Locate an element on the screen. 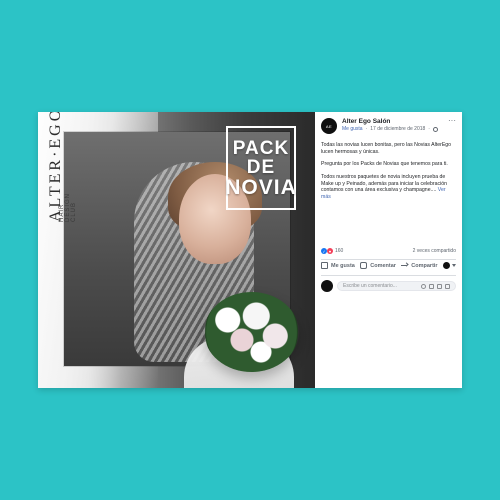 The height and width of the screenshot is (500, 500). sticker-icon is located at coordinates (447, 286).